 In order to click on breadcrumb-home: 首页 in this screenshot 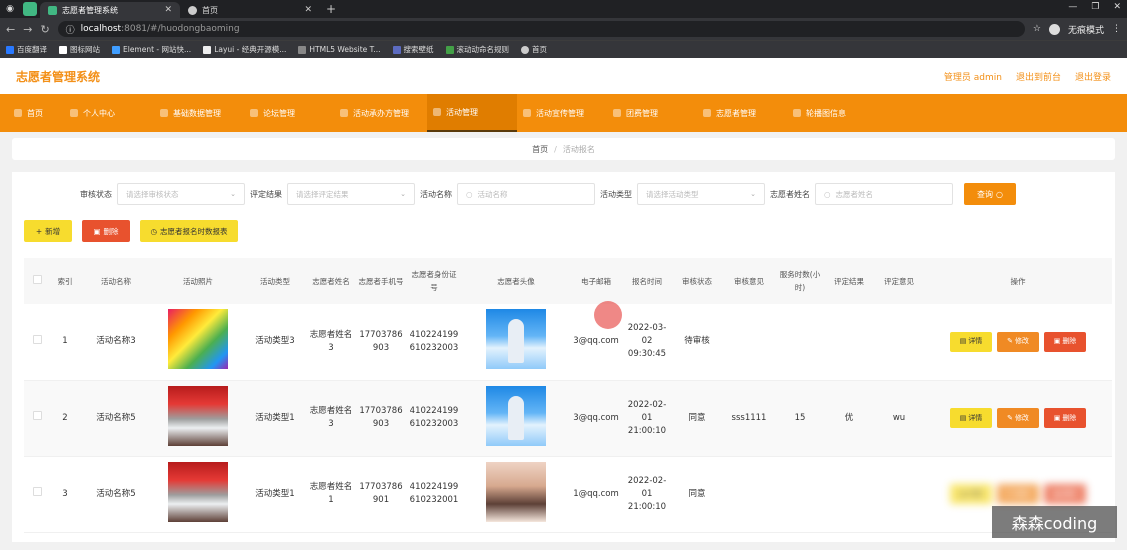, I will do `click(540, 149)`.